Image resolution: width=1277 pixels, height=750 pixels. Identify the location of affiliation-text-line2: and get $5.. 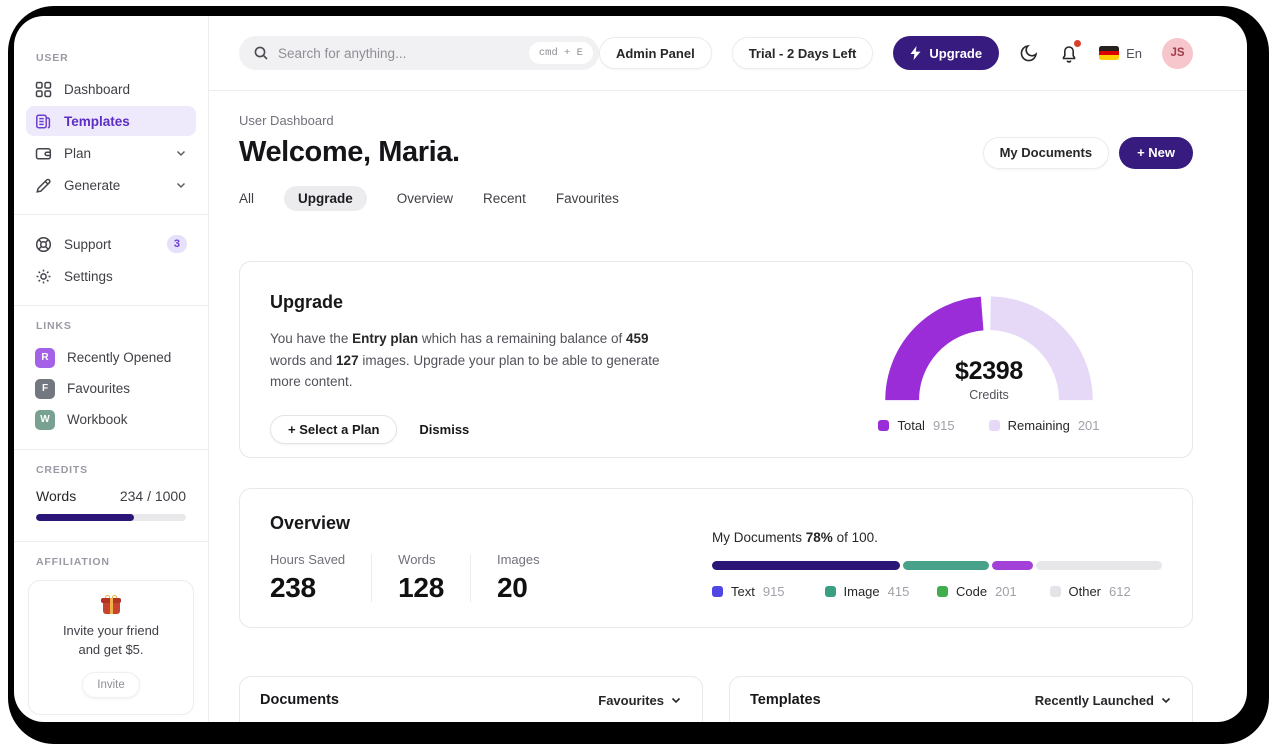
(111, 649).